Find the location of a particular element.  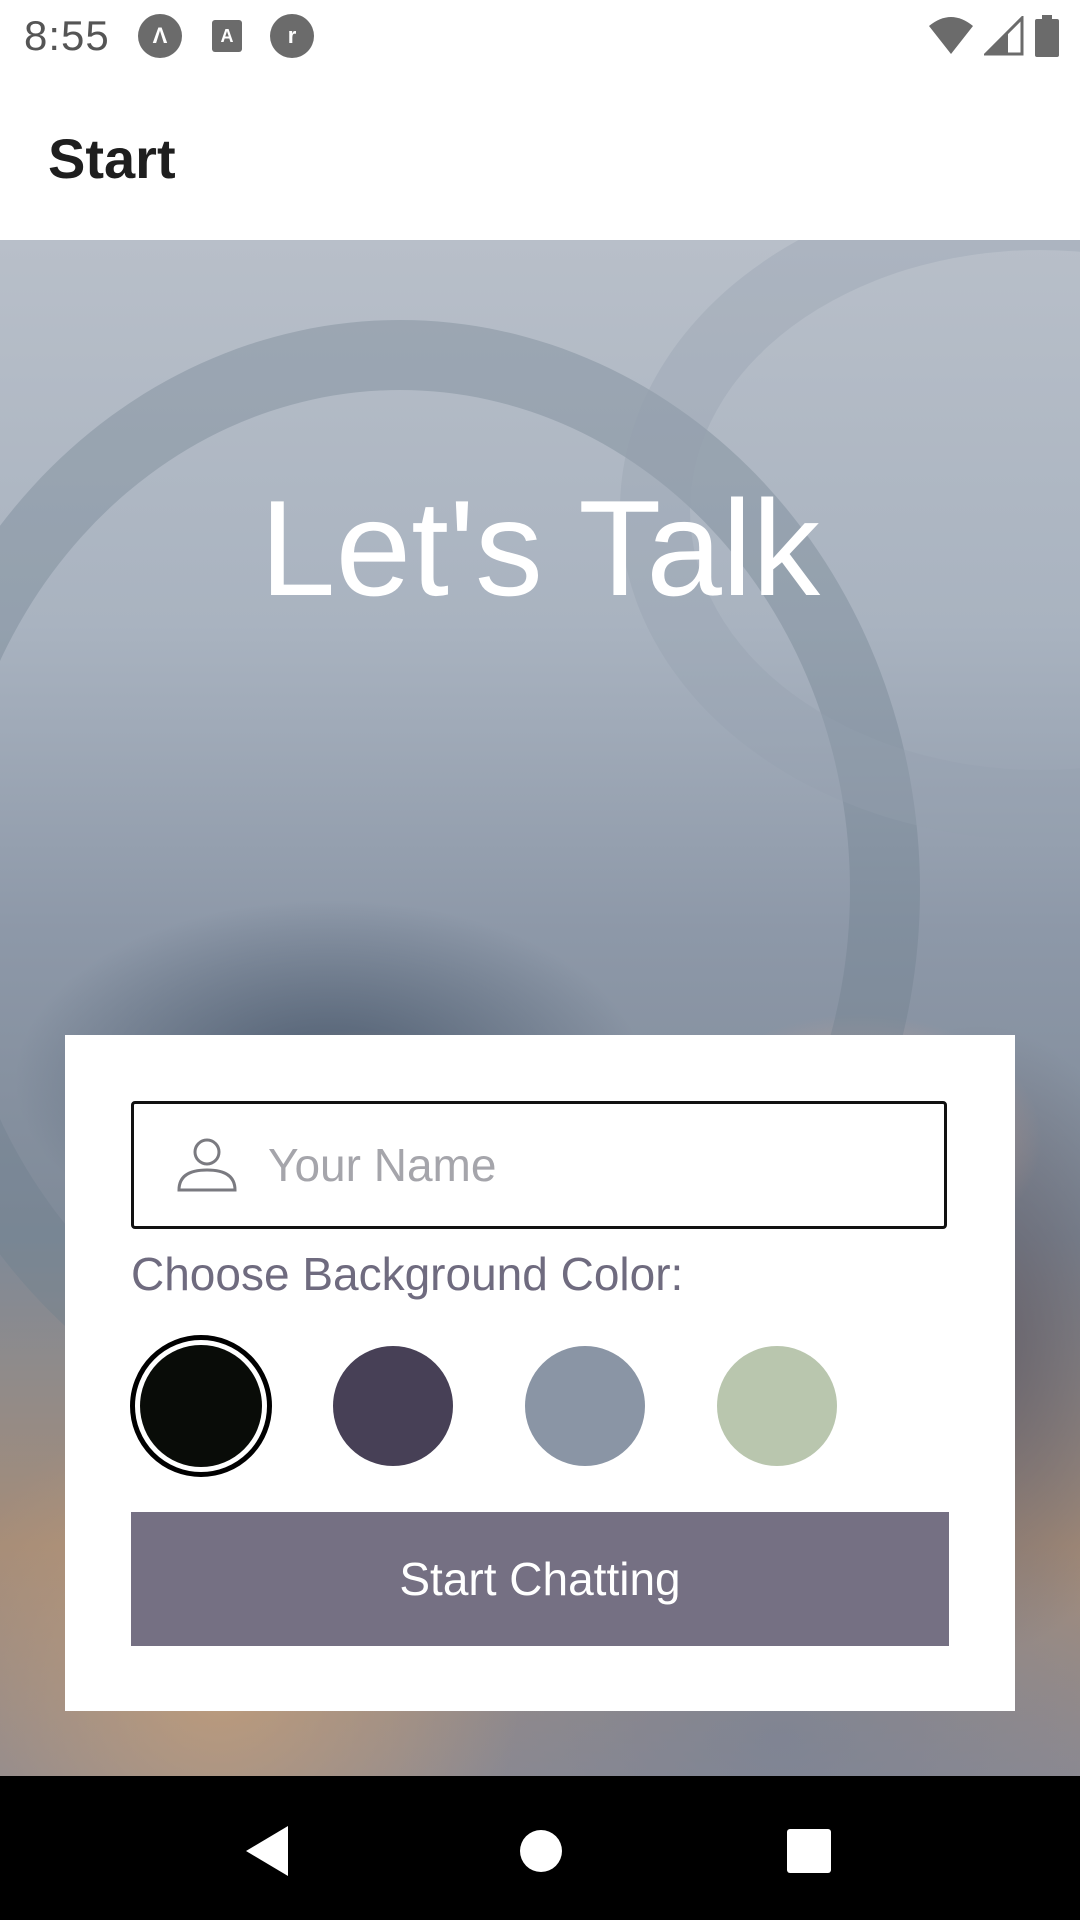

hero-title: Let's Talk is located at coordinates (540, 548).